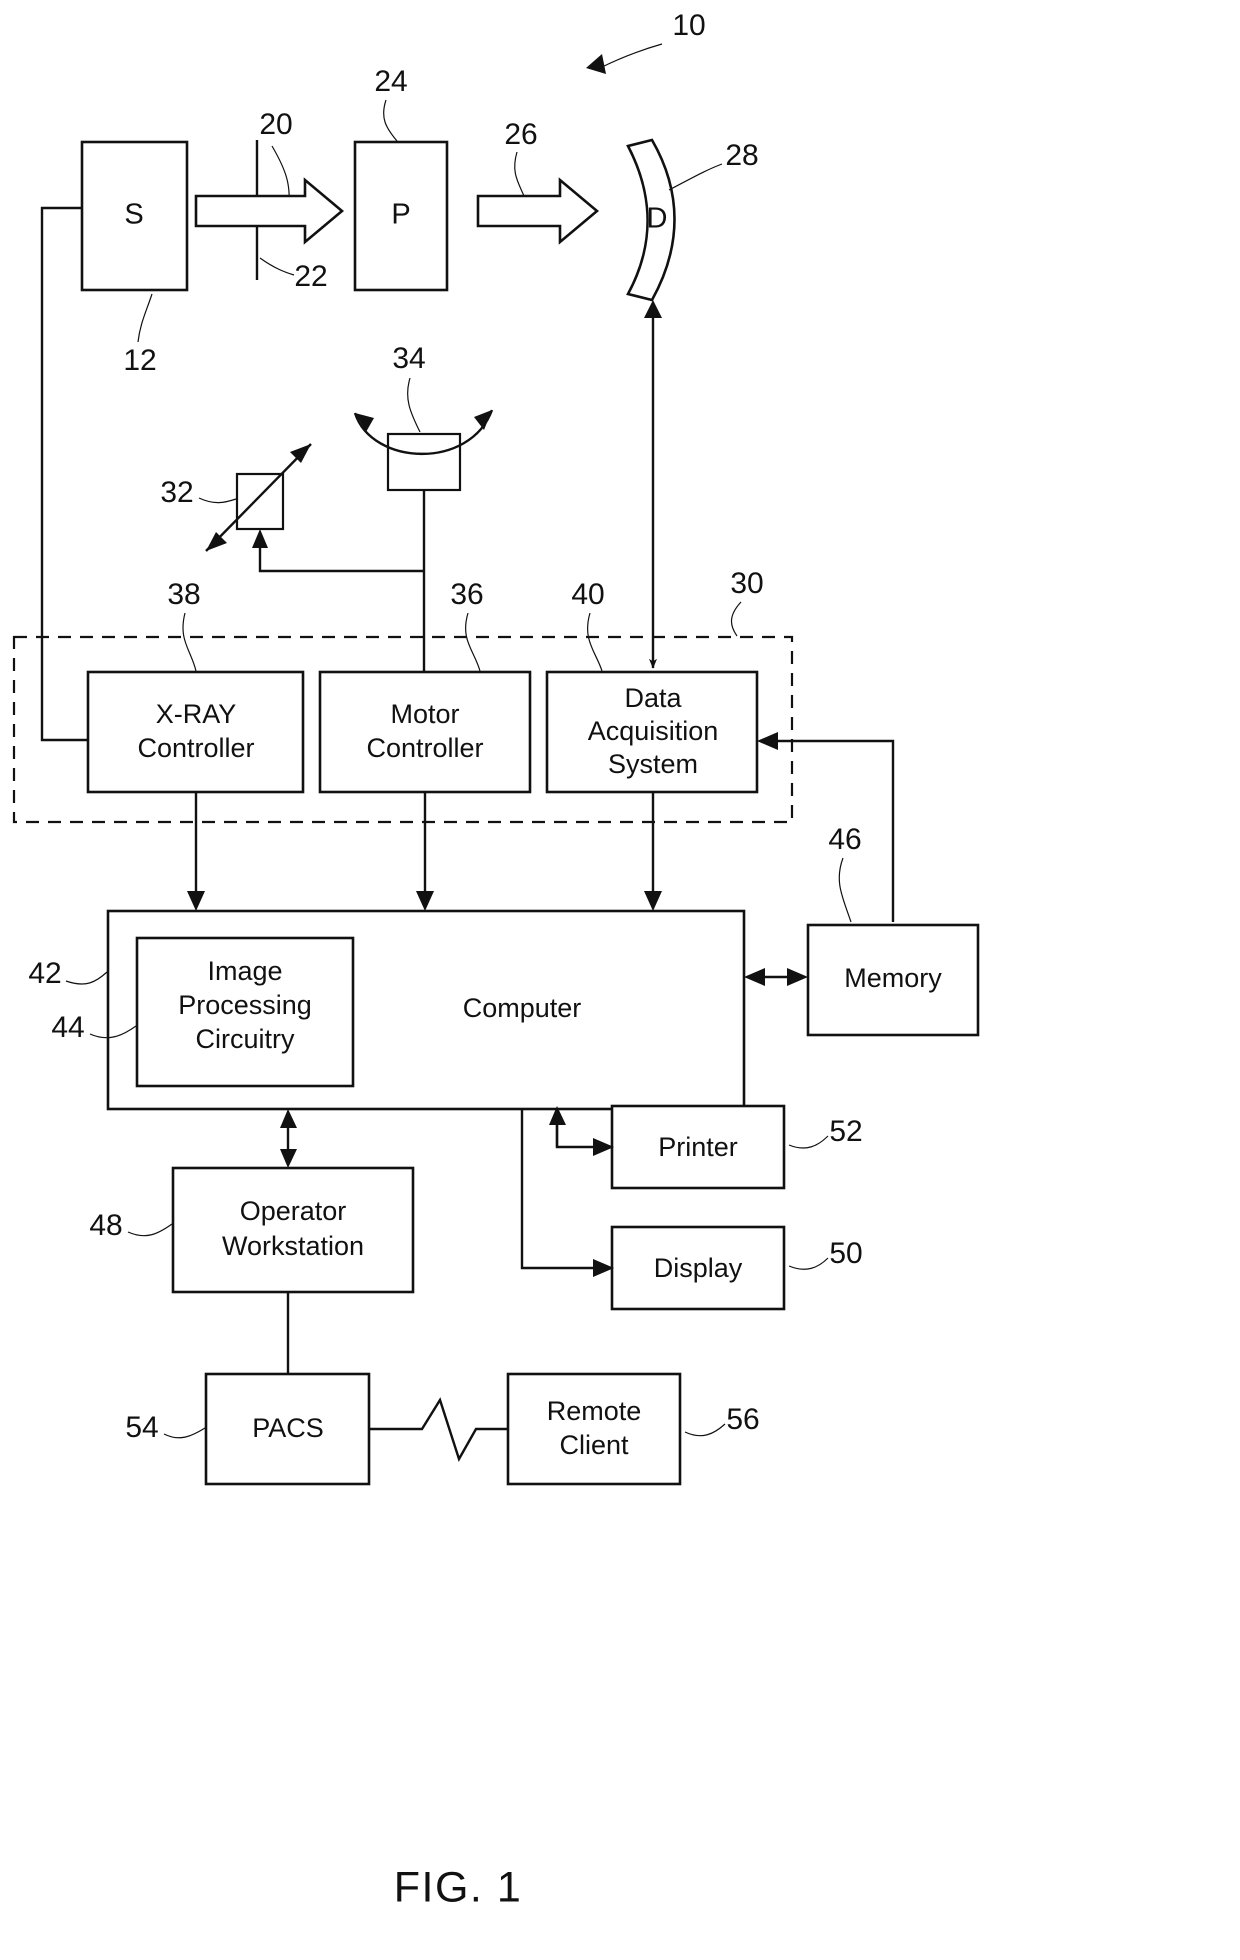 The height and width of the screenshot is (1960, 1240). Describe the element at coordinates (189, 642) in the screenshot. I see `ref-38-leader` at that location.